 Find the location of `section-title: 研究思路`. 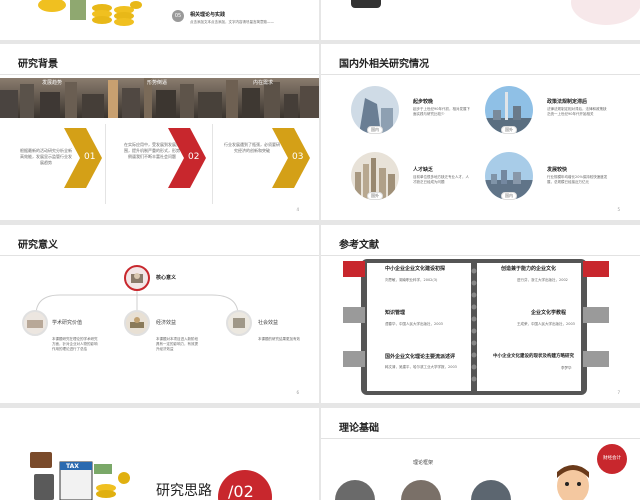

section-title: 研究思路 is located at coordinates (184, 491).